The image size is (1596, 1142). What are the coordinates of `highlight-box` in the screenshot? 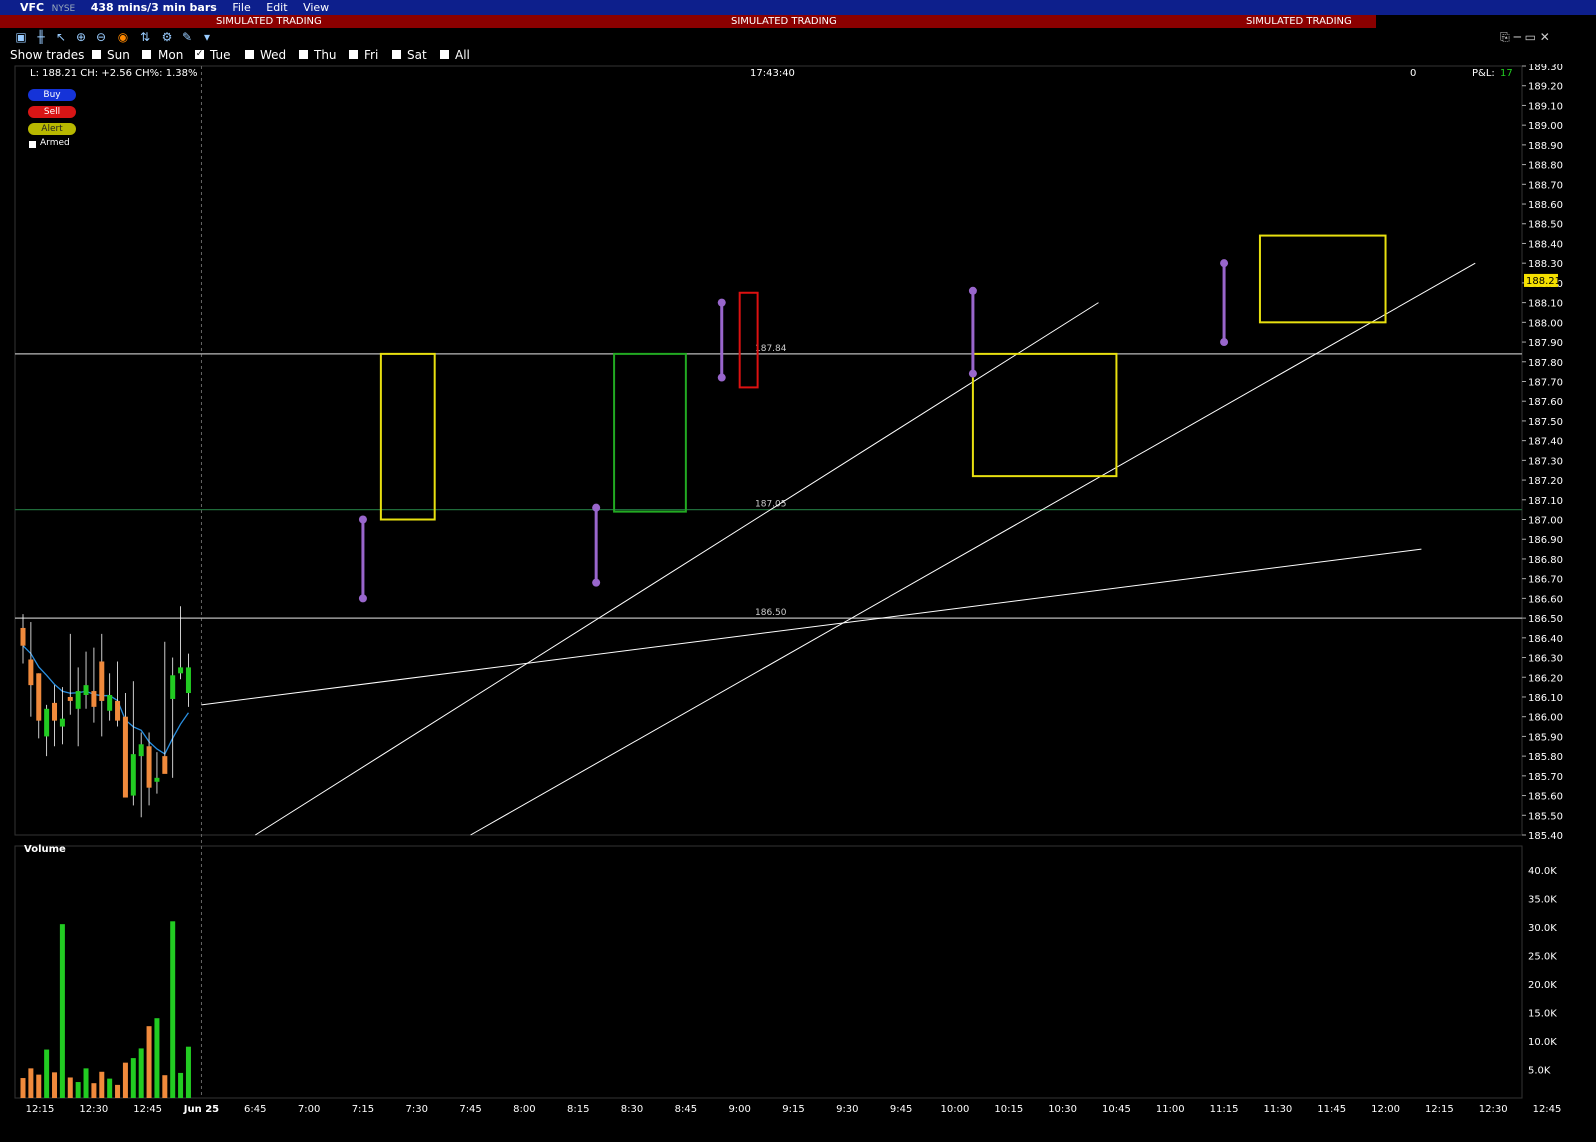 It's located at (1322, 279).